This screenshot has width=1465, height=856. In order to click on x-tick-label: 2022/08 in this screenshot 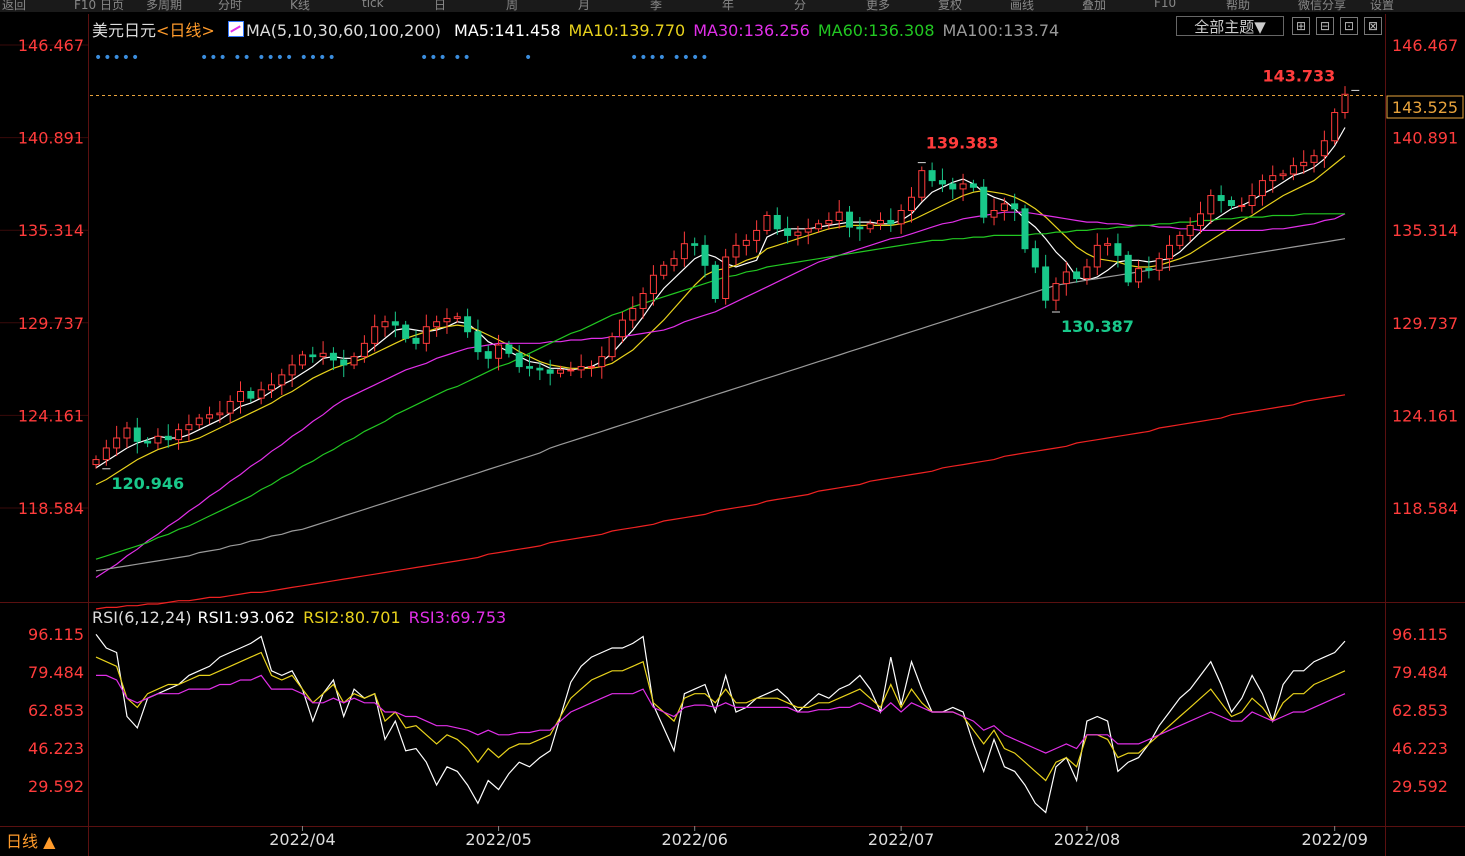, I will do `click(1087, 839)`.